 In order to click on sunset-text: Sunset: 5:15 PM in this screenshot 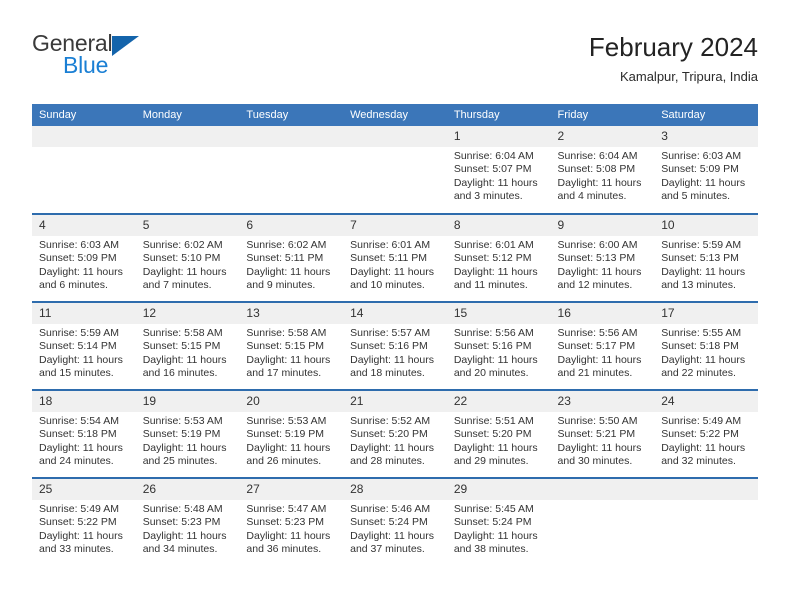, I will do `click(181, 346)`.